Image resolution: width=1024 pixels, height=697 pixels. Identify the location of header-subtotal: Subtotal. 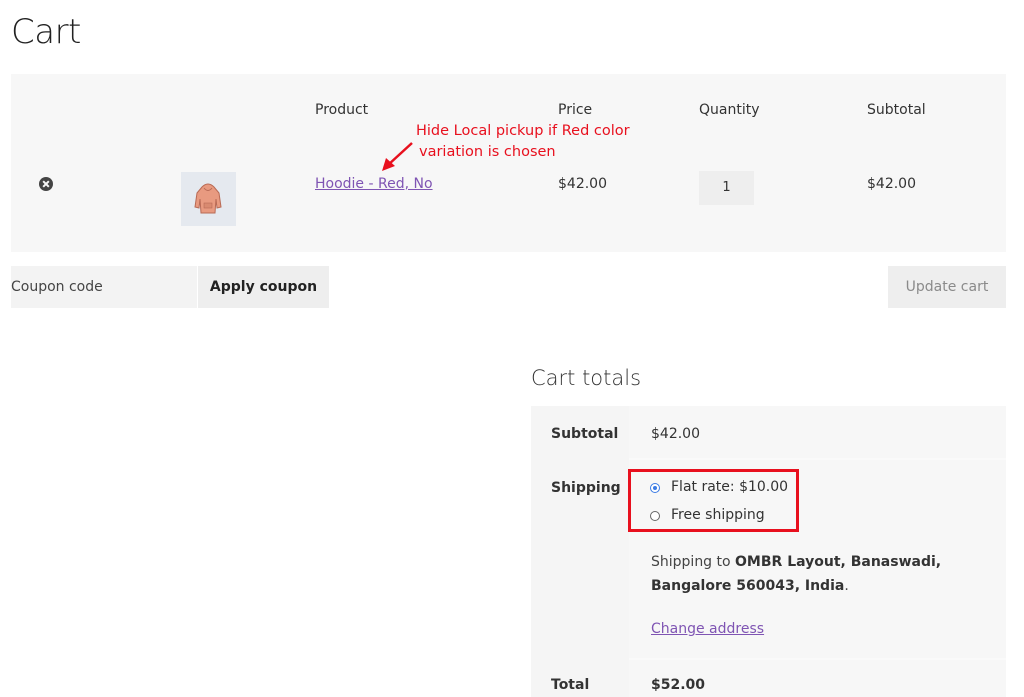
(896, 110).